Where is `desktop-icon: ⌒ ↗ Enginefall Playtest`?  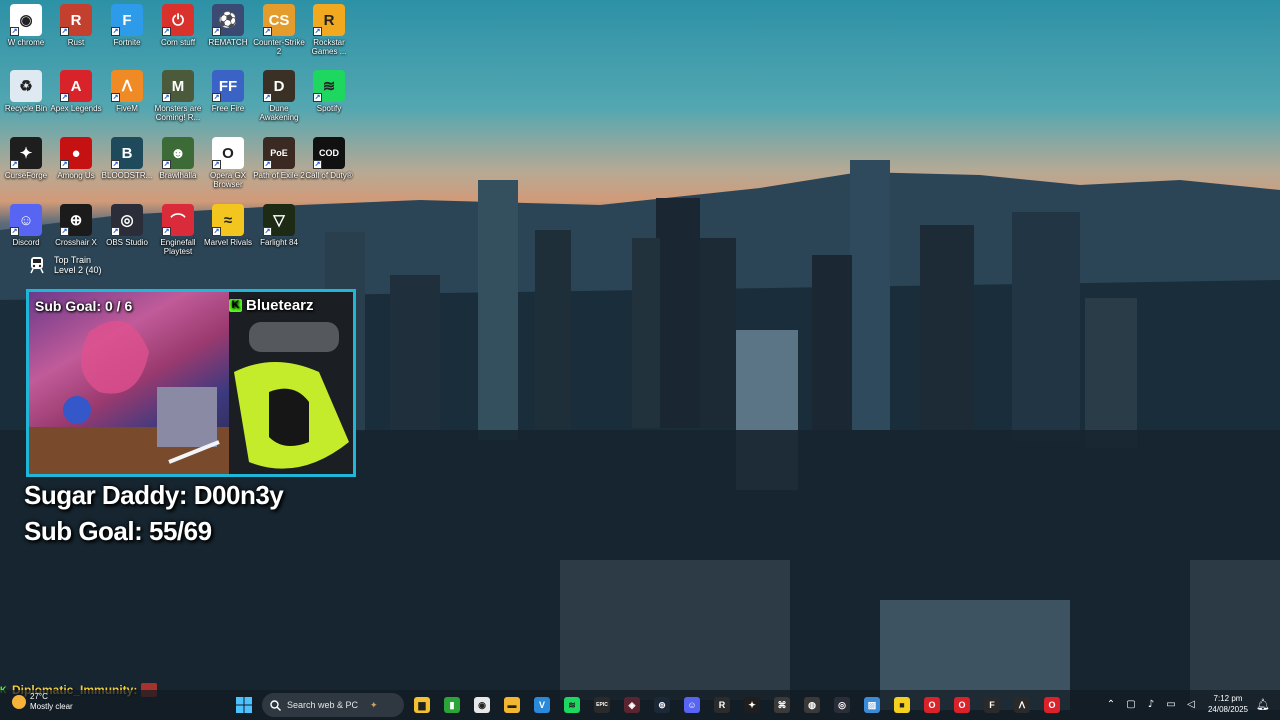
desktop-icon: ⌒ ↗ Enginefall Playtest is located at coordinates (178, 236).